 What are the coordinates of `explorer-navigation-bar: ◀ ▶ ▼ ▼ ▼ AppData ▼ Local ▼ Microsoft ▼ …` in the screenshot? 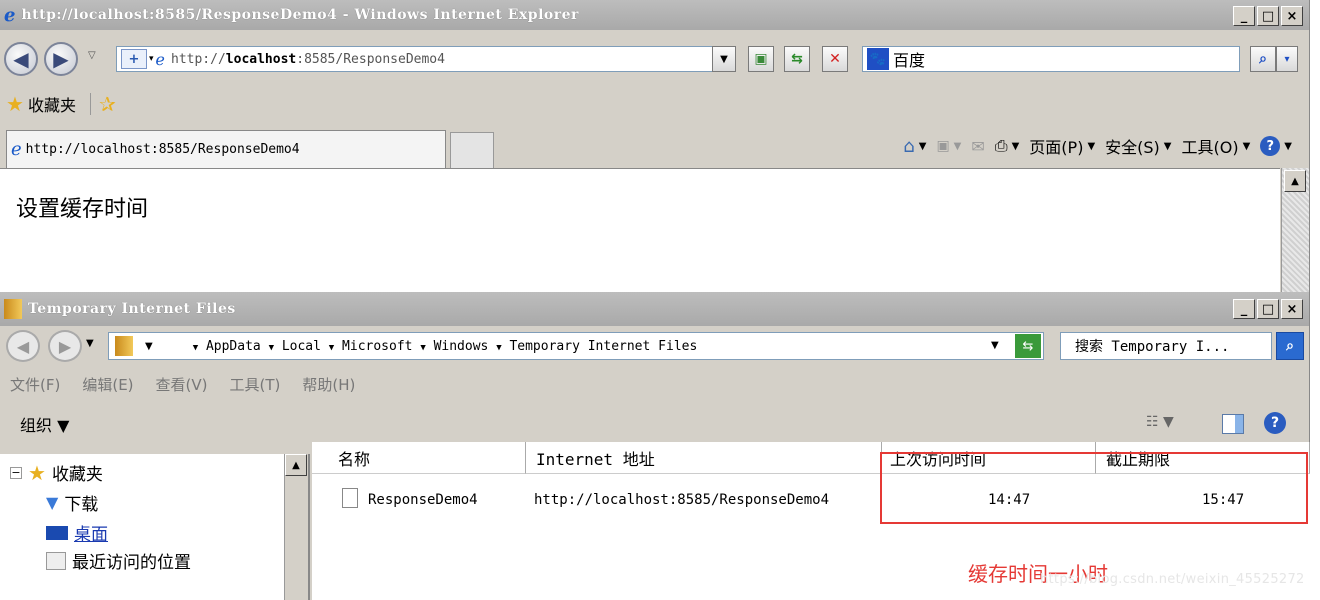 It's located at (655, 346).